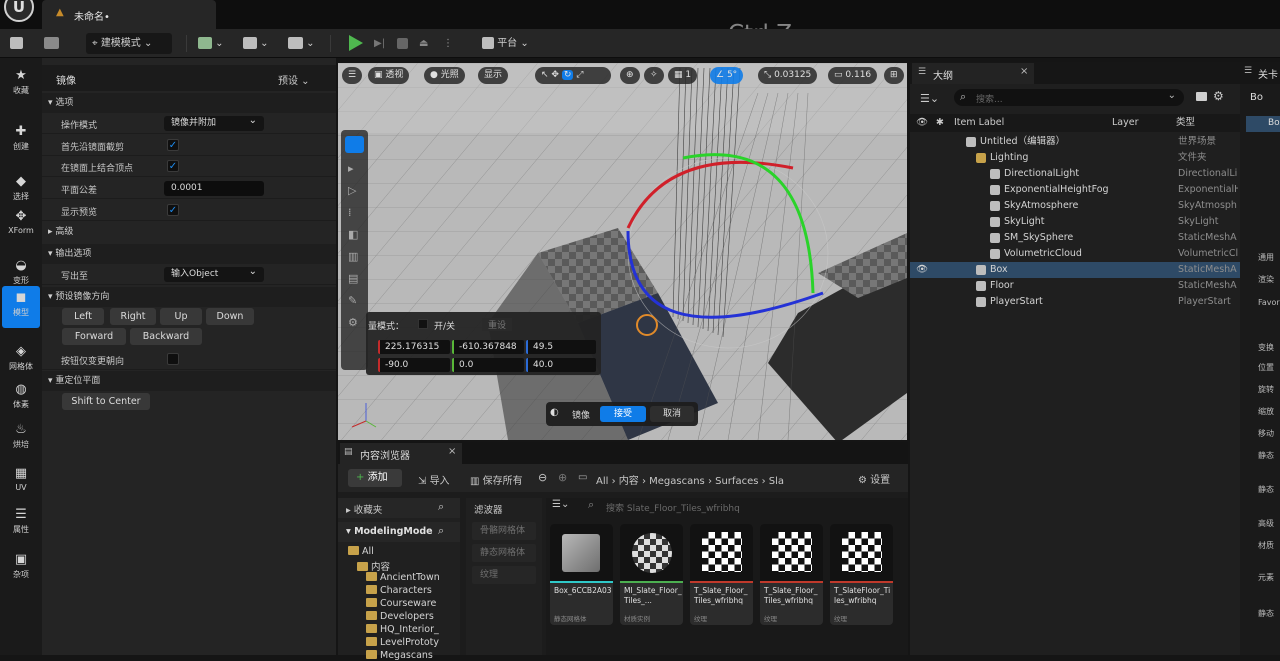  Describe the element at coordinates (488, 365) in the screenshot. I see `rotation-y-input: 0.0` at that location.